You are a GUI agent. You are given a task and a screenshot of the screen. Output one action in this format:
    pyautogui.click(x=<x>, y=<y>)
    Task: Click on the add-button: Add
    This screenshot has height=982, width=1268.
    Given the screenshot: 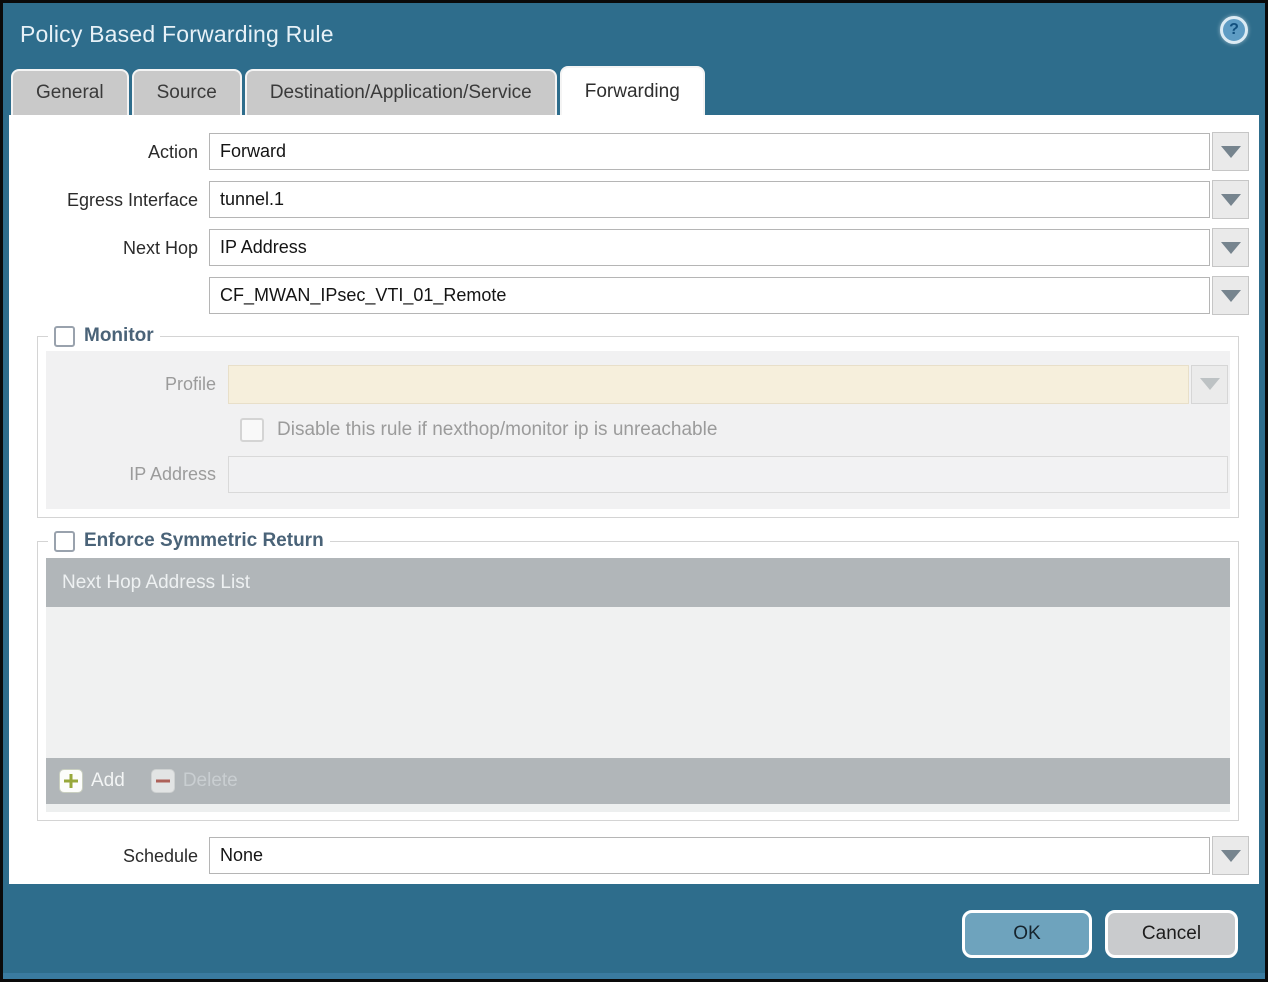 What is the action you would take?
    pyautogui.click(x=92, y=781)
    